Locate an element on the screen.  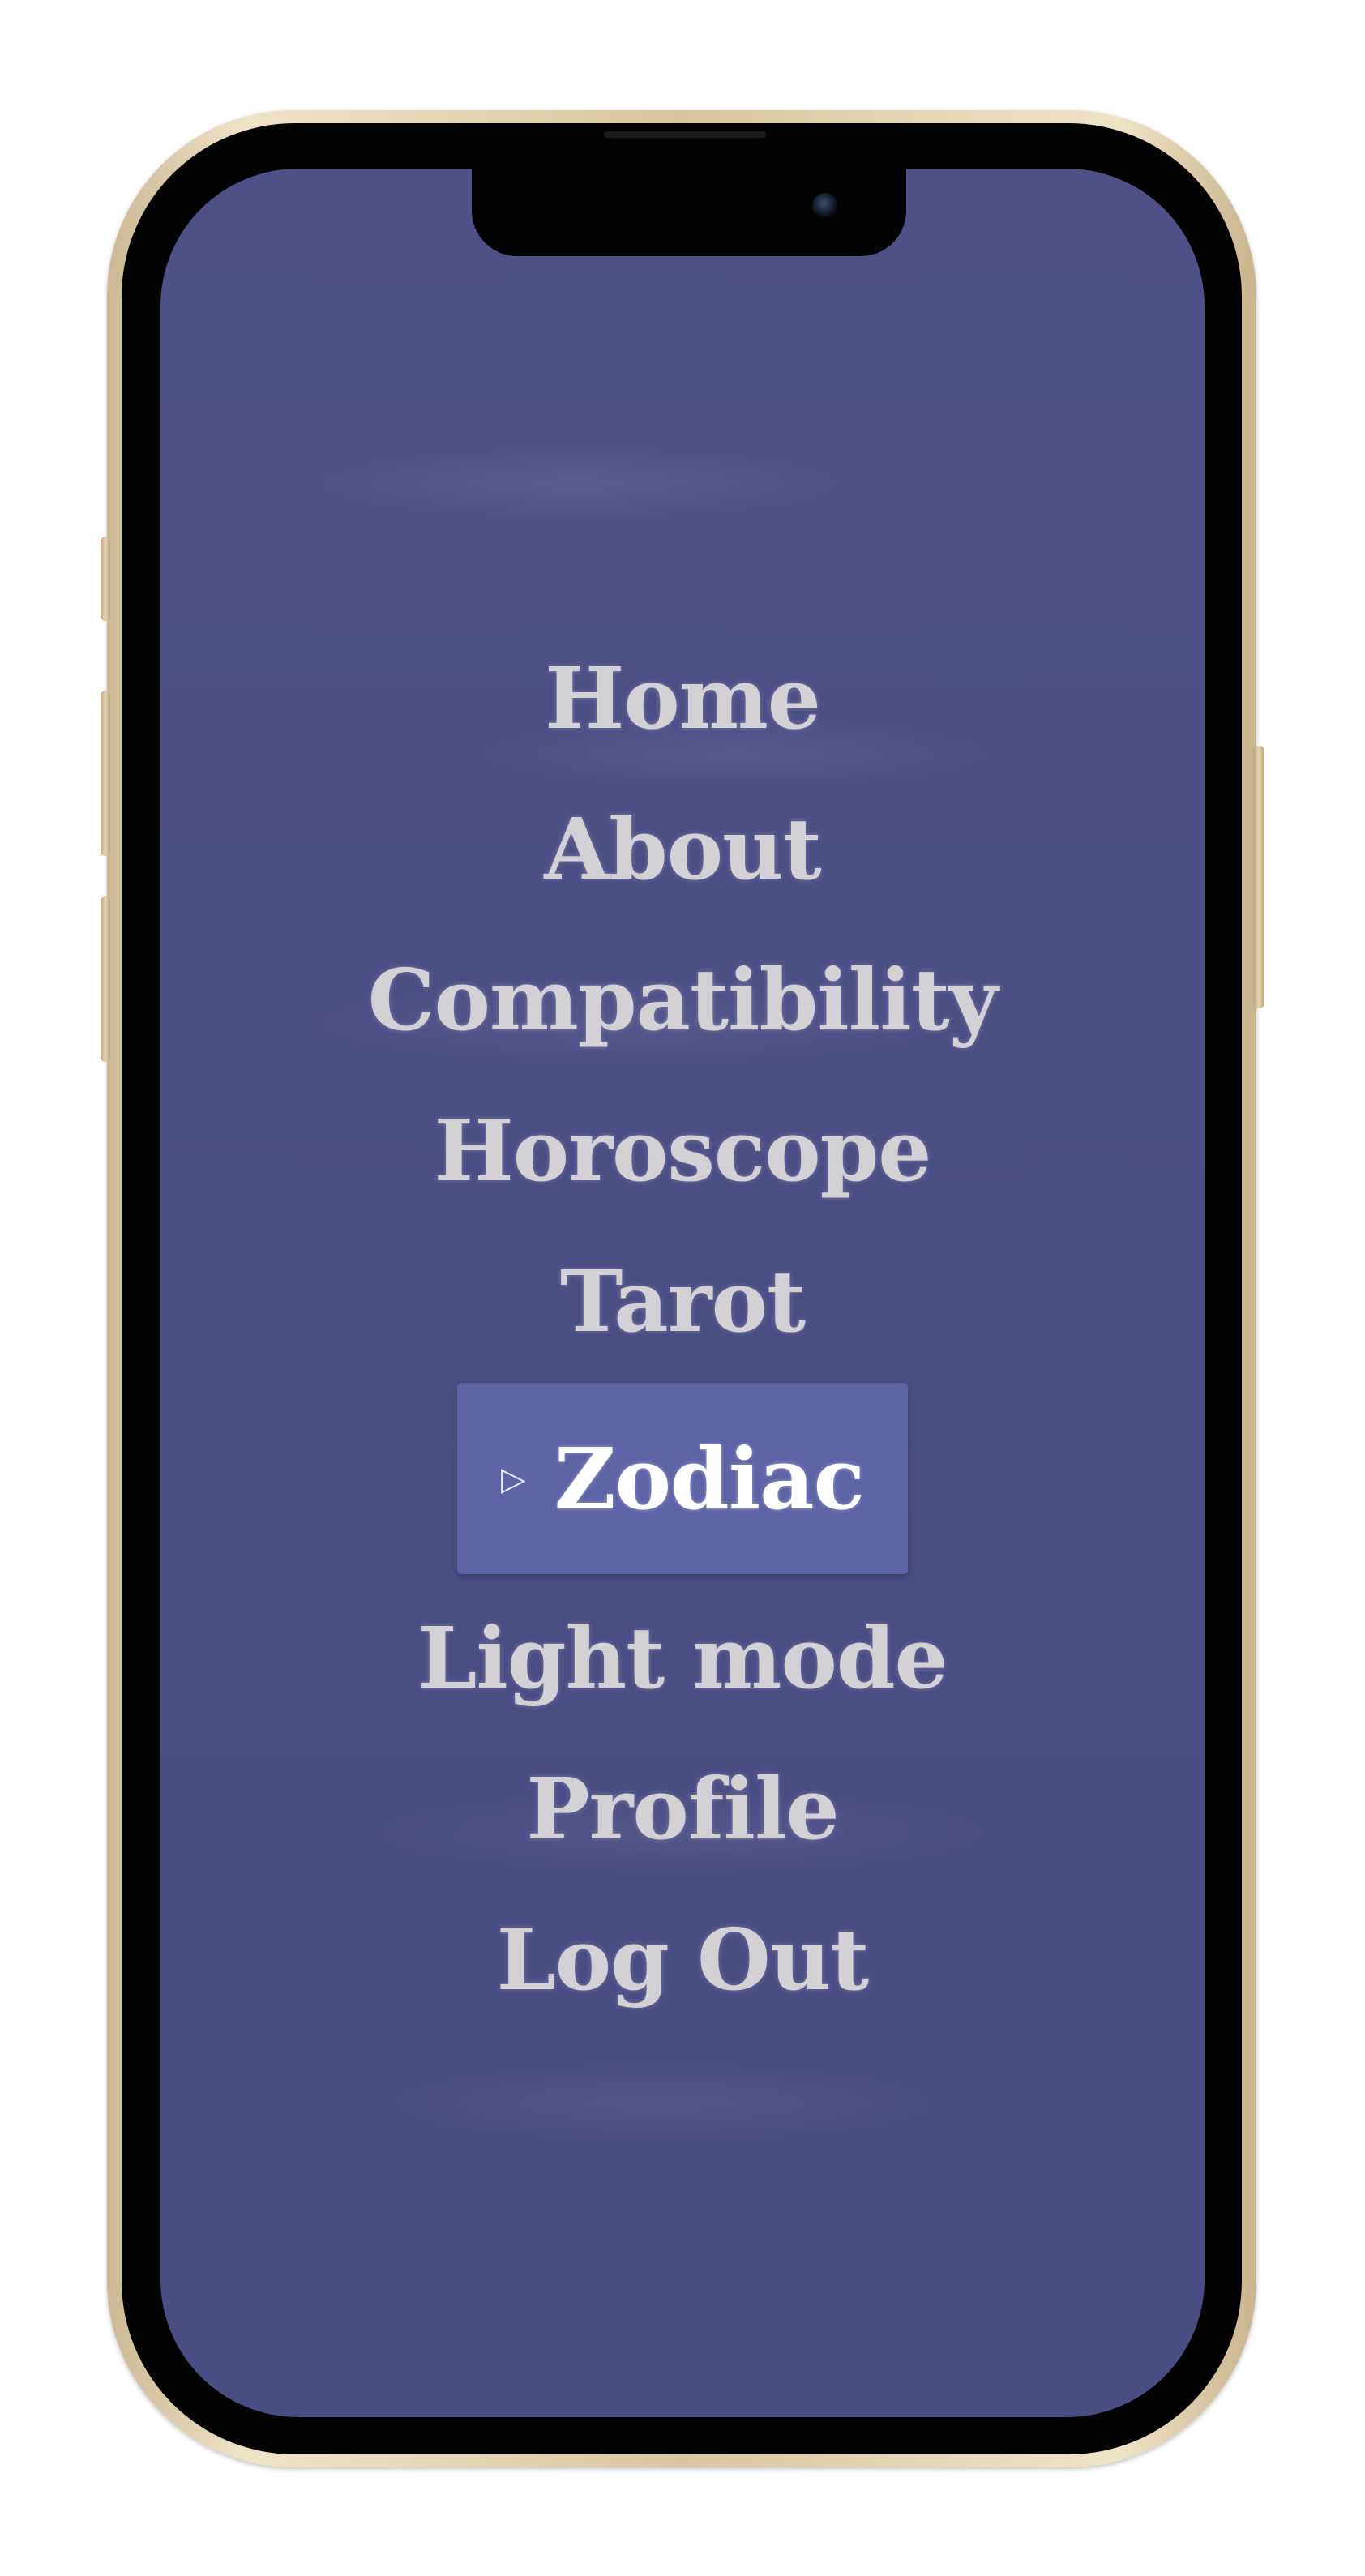
power-button is located at coordinates (1258, 877).